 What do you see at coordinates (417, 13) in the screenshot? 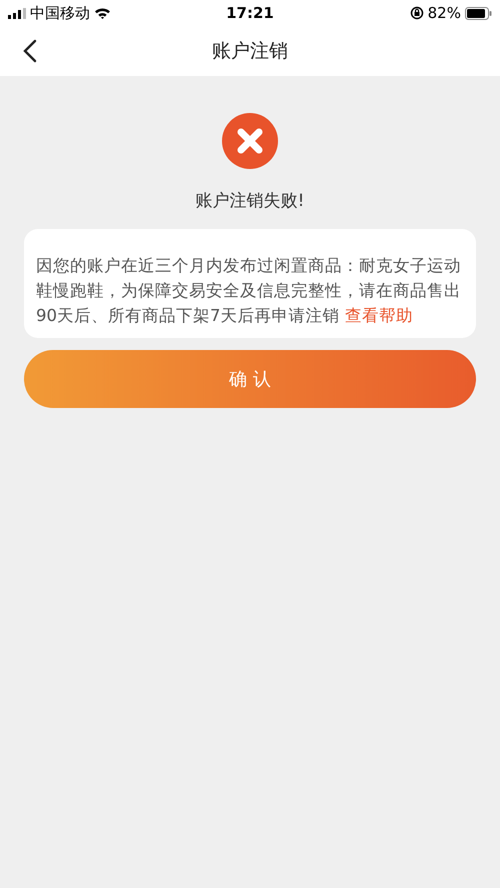
I see `rotation-lock-icon` at bounding box center [417, 13].